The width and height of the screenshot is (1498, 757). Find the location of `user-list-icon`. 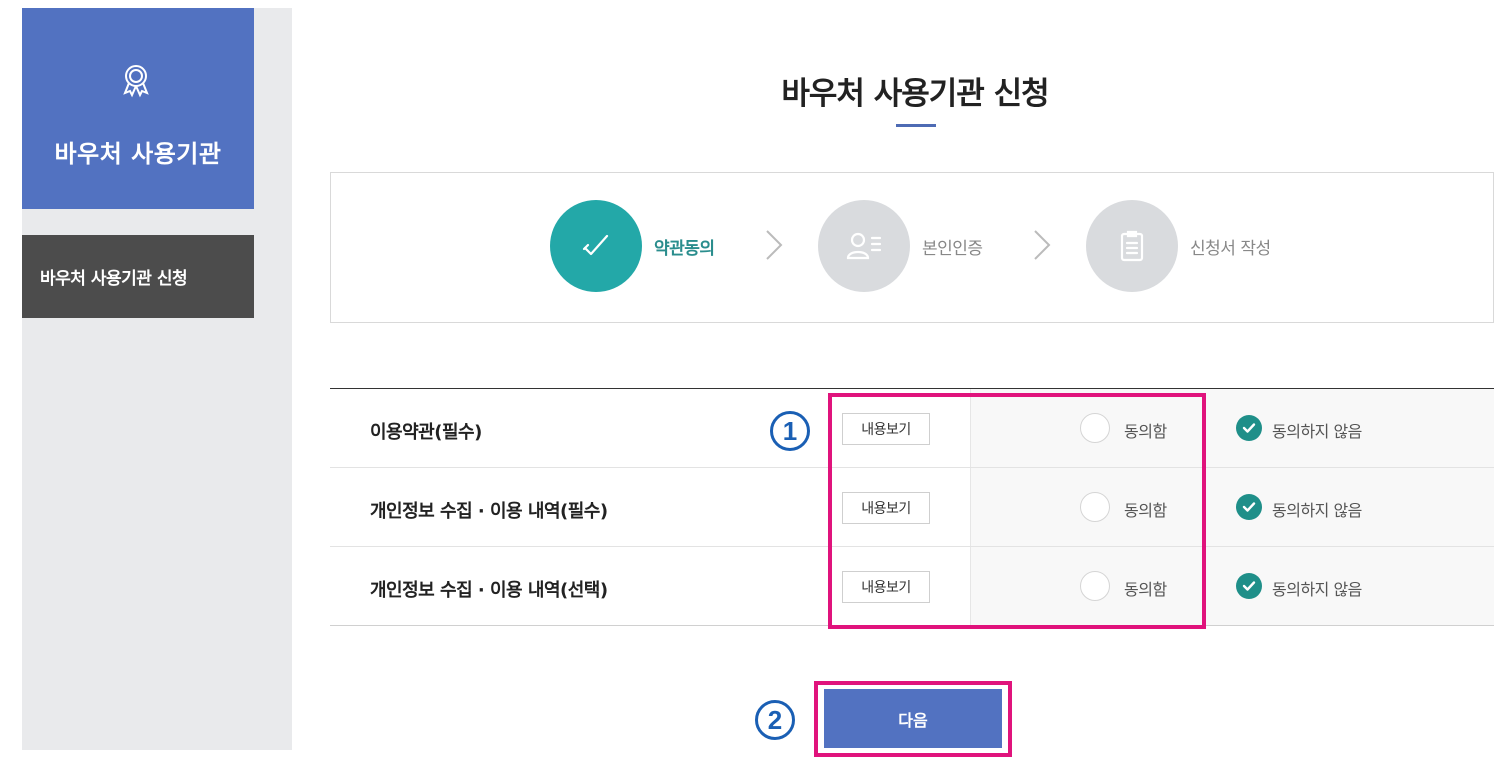

user-list-icon is located at coordinates (864, 246).